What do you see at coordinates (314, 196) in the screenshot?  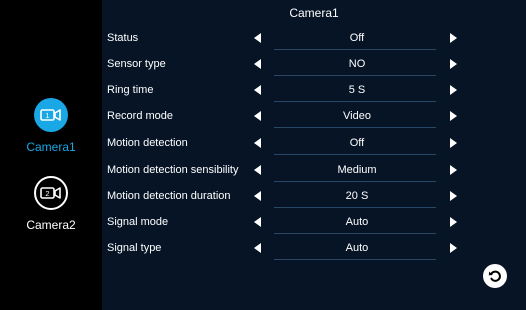 I see `setting-row-motion-detection-duration: Motion detection duration 20 S` at bounding box center [314, 196].